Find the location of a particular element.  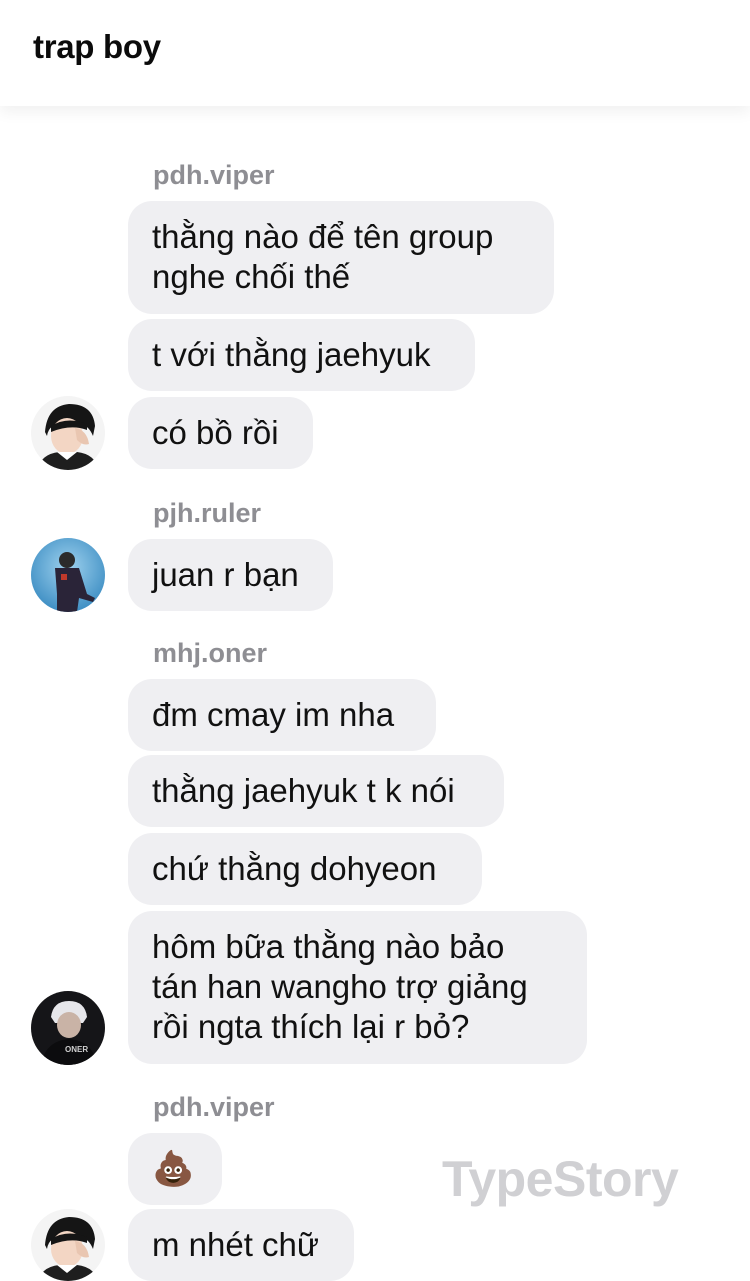

sender-name: pjh.ruler is located at coordinates (207, 513).